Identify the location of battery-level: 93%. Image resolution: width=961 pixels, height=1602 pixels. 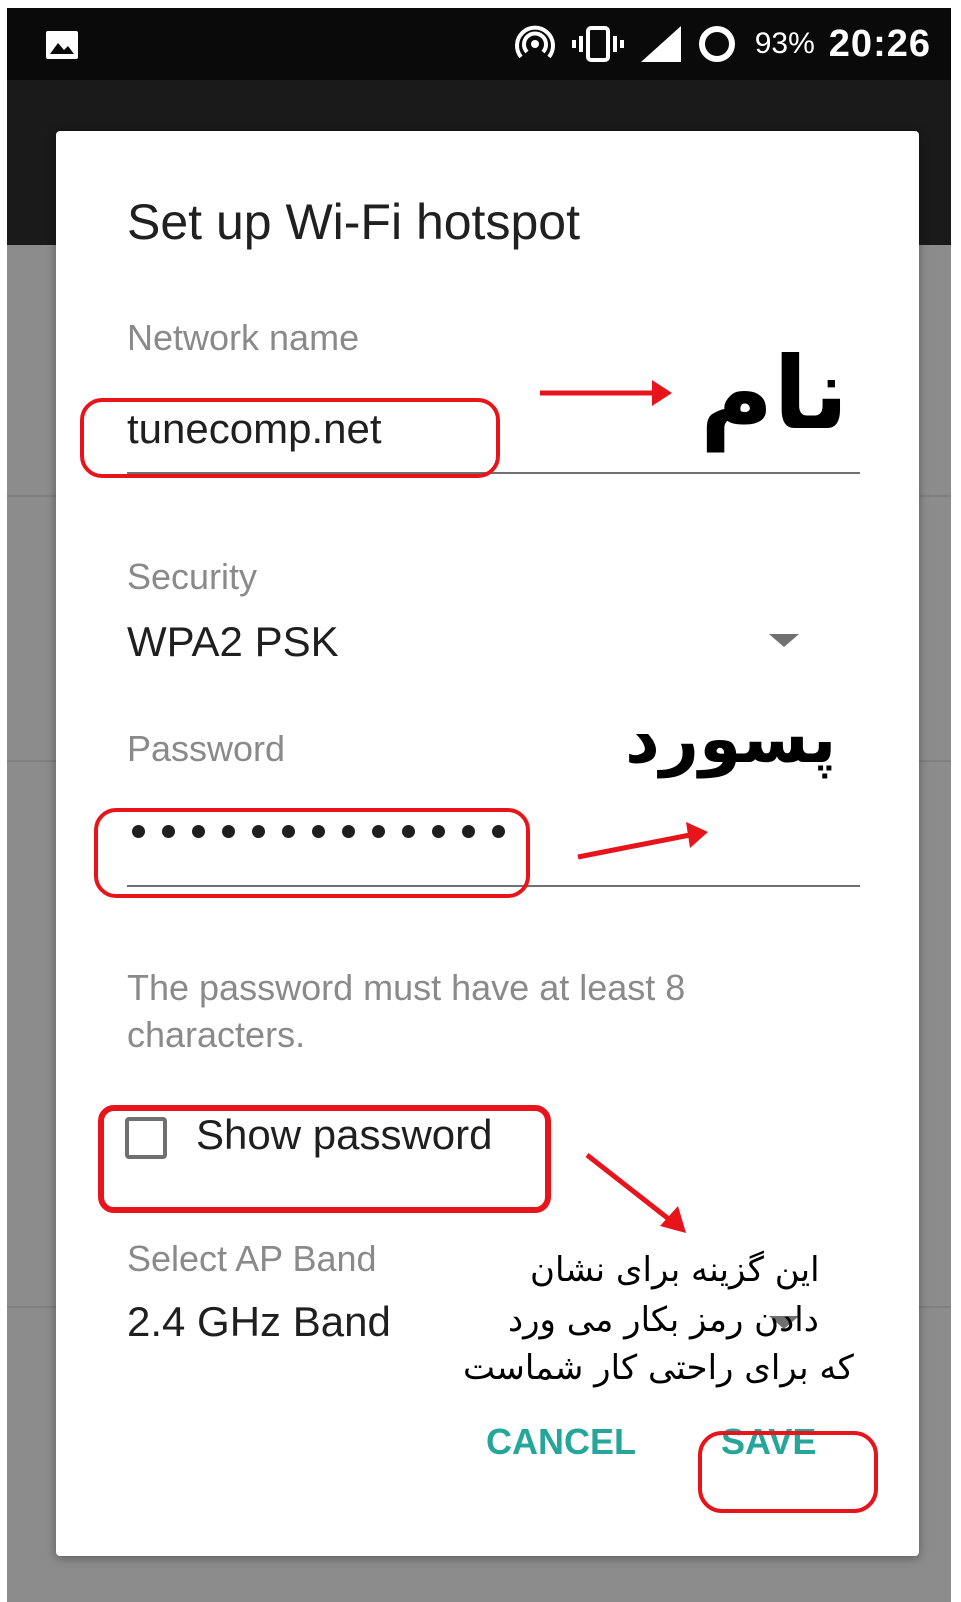
(784, 43).